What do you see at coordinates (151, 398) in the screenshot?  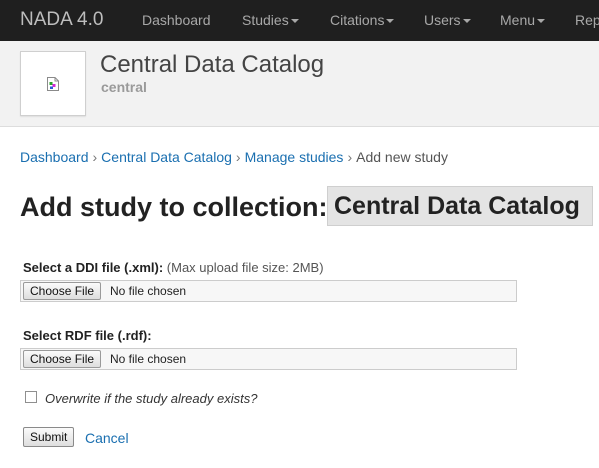 I see `overwrite-label: Overwrite if the study already exists?` at bounding box center [151, 398].